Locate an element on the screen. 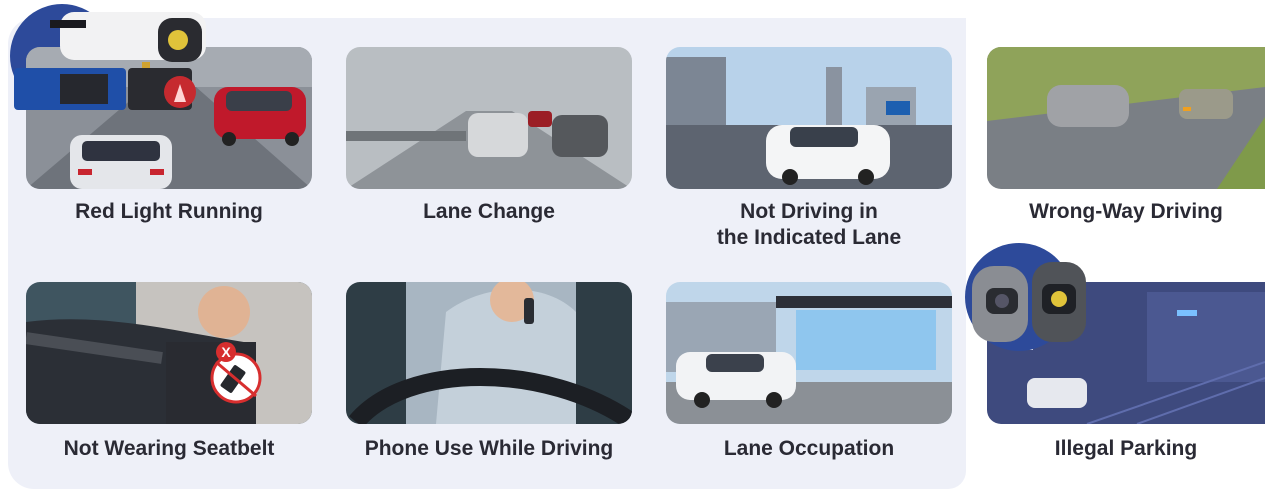  card-not-driving-in-indicated-lane is located at coordinates (809, 118).